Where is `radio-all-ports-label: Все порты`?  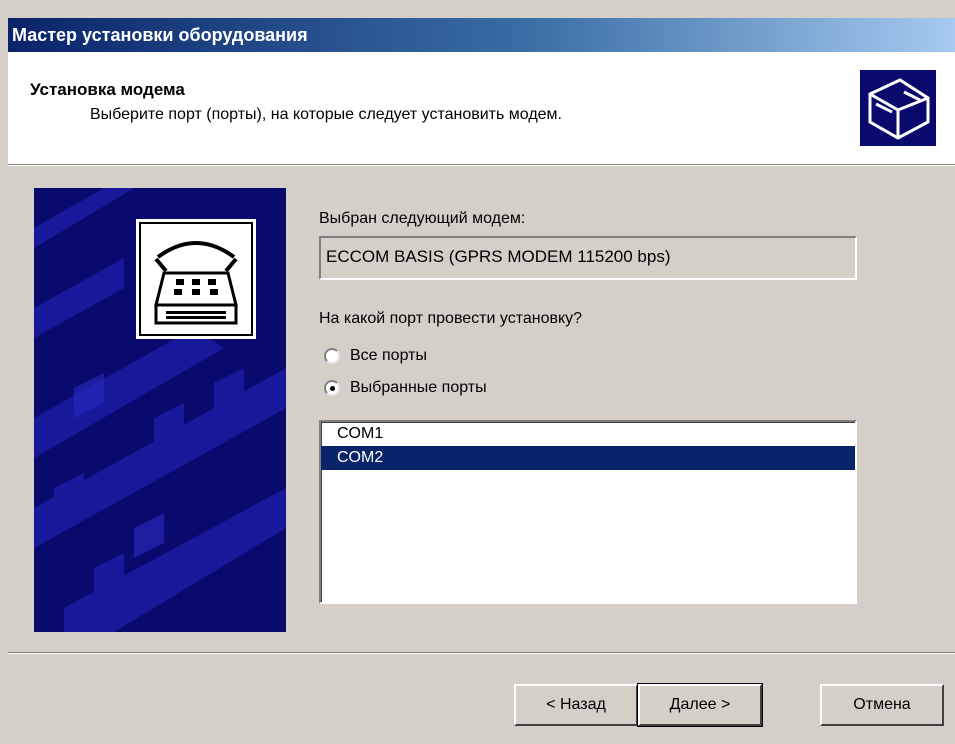
radio-all-ports-label: Все порты is located at coordinates (388, 355).